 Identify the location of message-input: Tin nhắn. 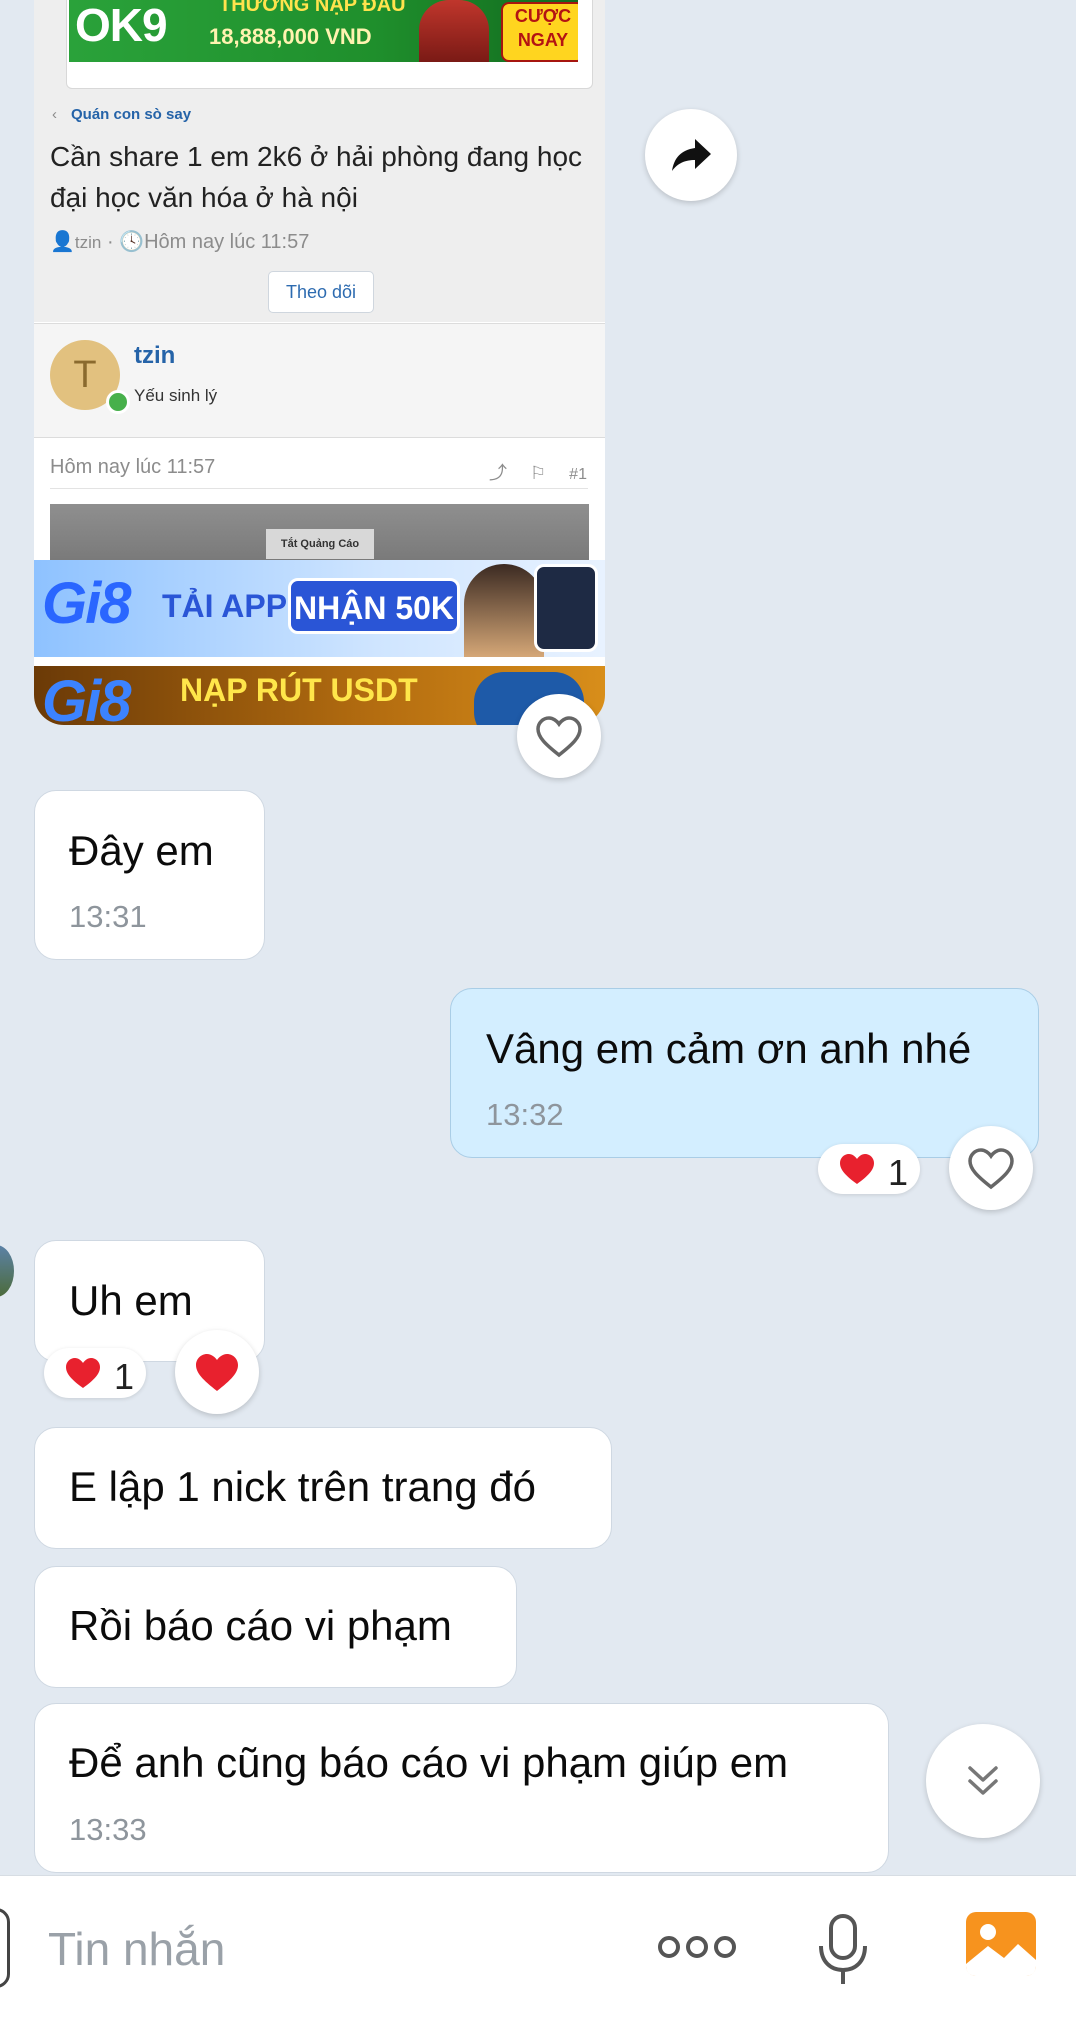
(136, 1949).